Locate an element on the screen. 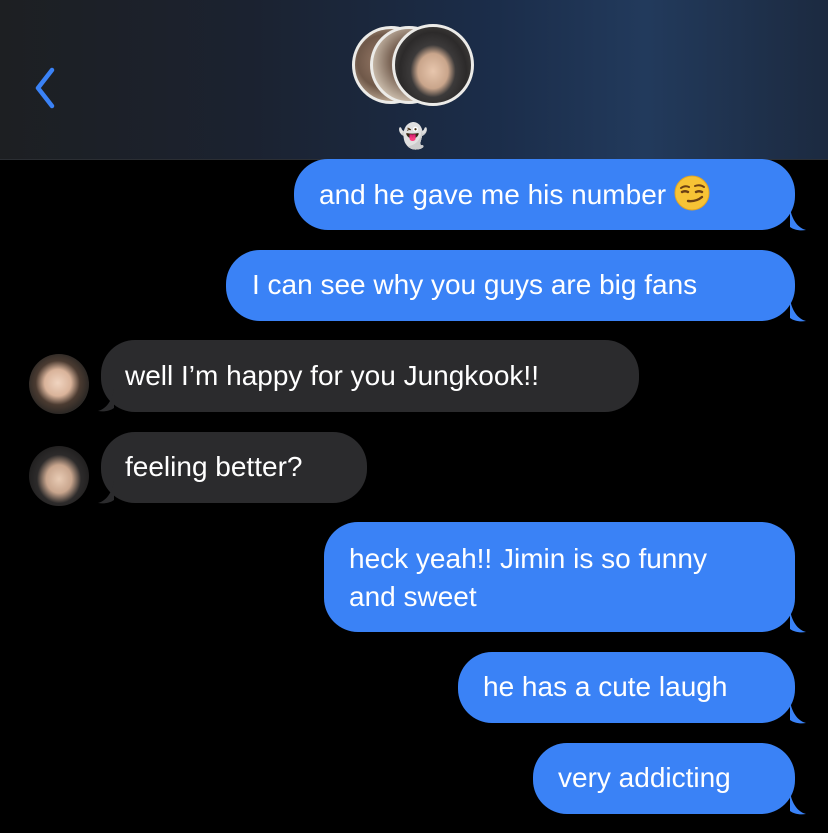 This screenshot has height=833, width=828. message-text: he has a cute laugh is located at coordinates (605, 686).